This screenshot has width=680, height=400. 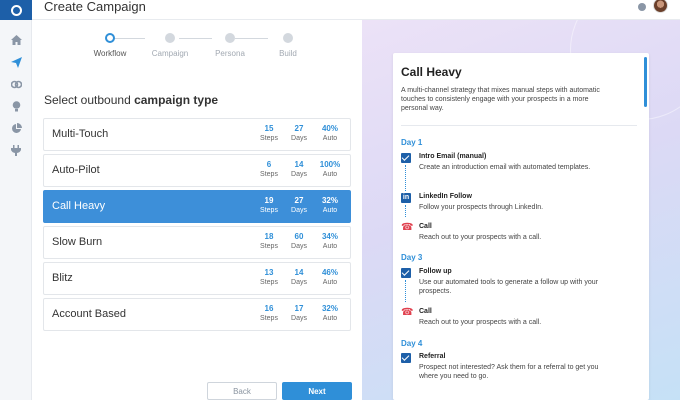 I want to click on day-label: Day 3, so click(x=412, y=257).